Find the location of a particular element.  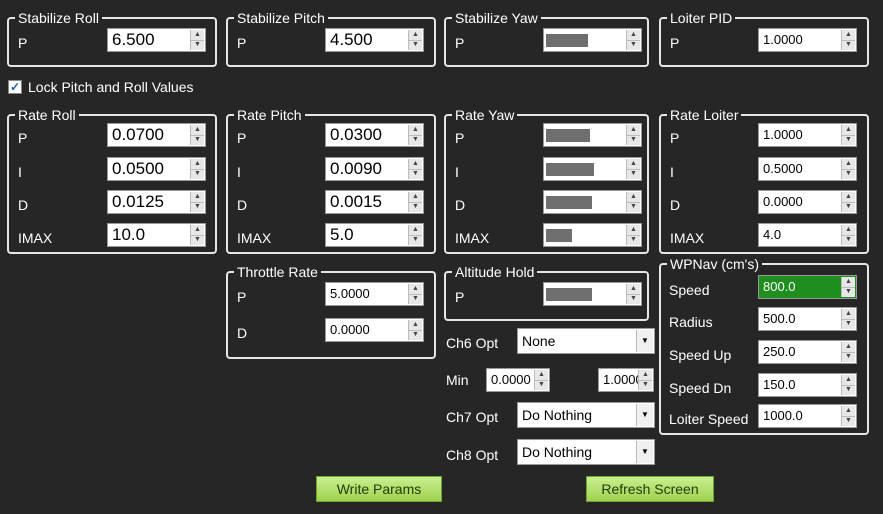

rate-roll-i-input: 0.0500 ▲ ▼ is located at coordinates (156, 169).